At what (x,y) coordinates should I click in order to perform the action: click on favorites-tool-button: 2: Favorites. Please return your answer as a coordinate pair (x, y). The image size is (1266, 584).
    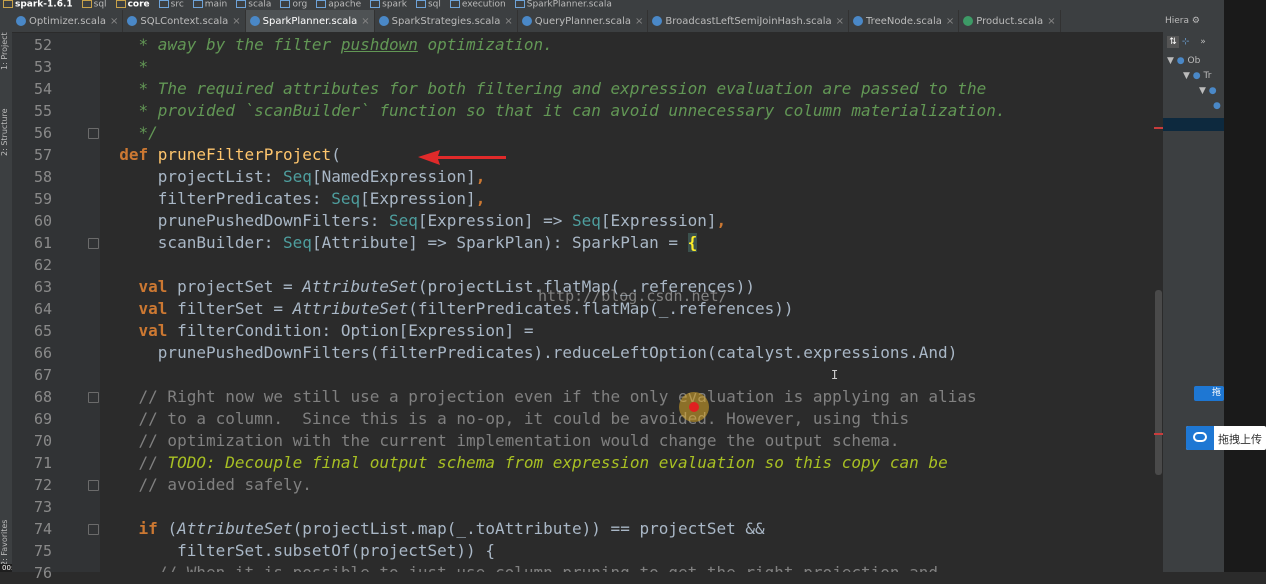
    Looking at the image, I should click on (6, 542).